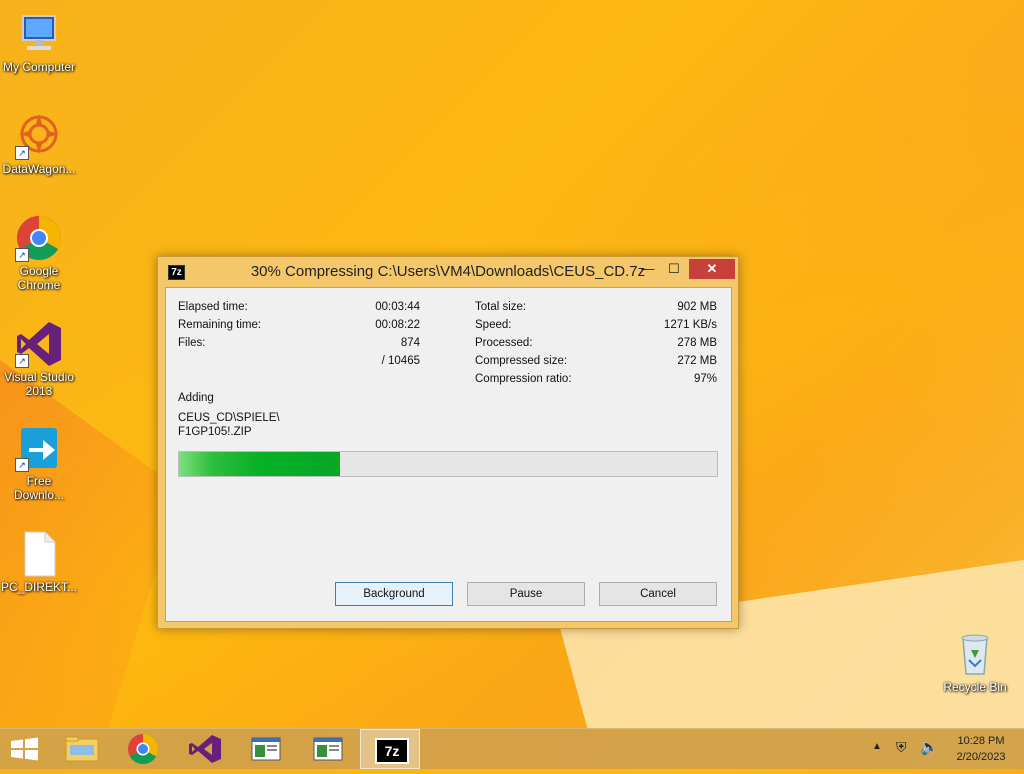 The image size is (1024, 774). Describe the element at coordinates (39, 344) in the screenshot. I see `visual-studio-icon: ↗` at that location.